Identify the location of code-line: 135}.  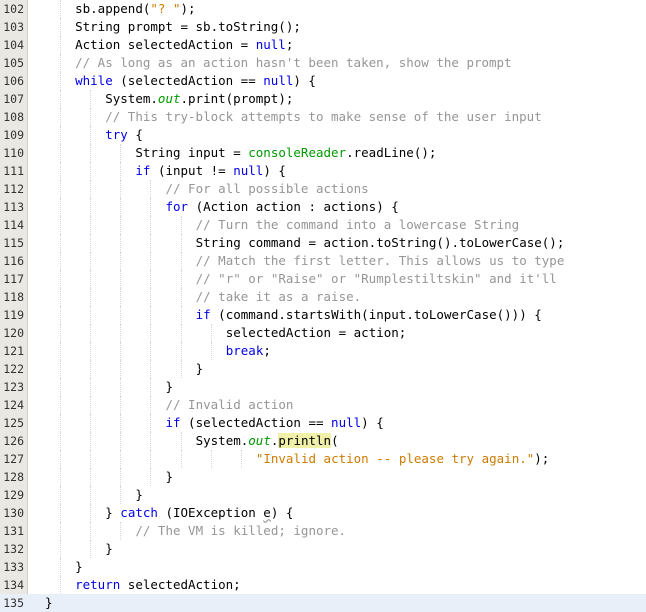
(323, 603).